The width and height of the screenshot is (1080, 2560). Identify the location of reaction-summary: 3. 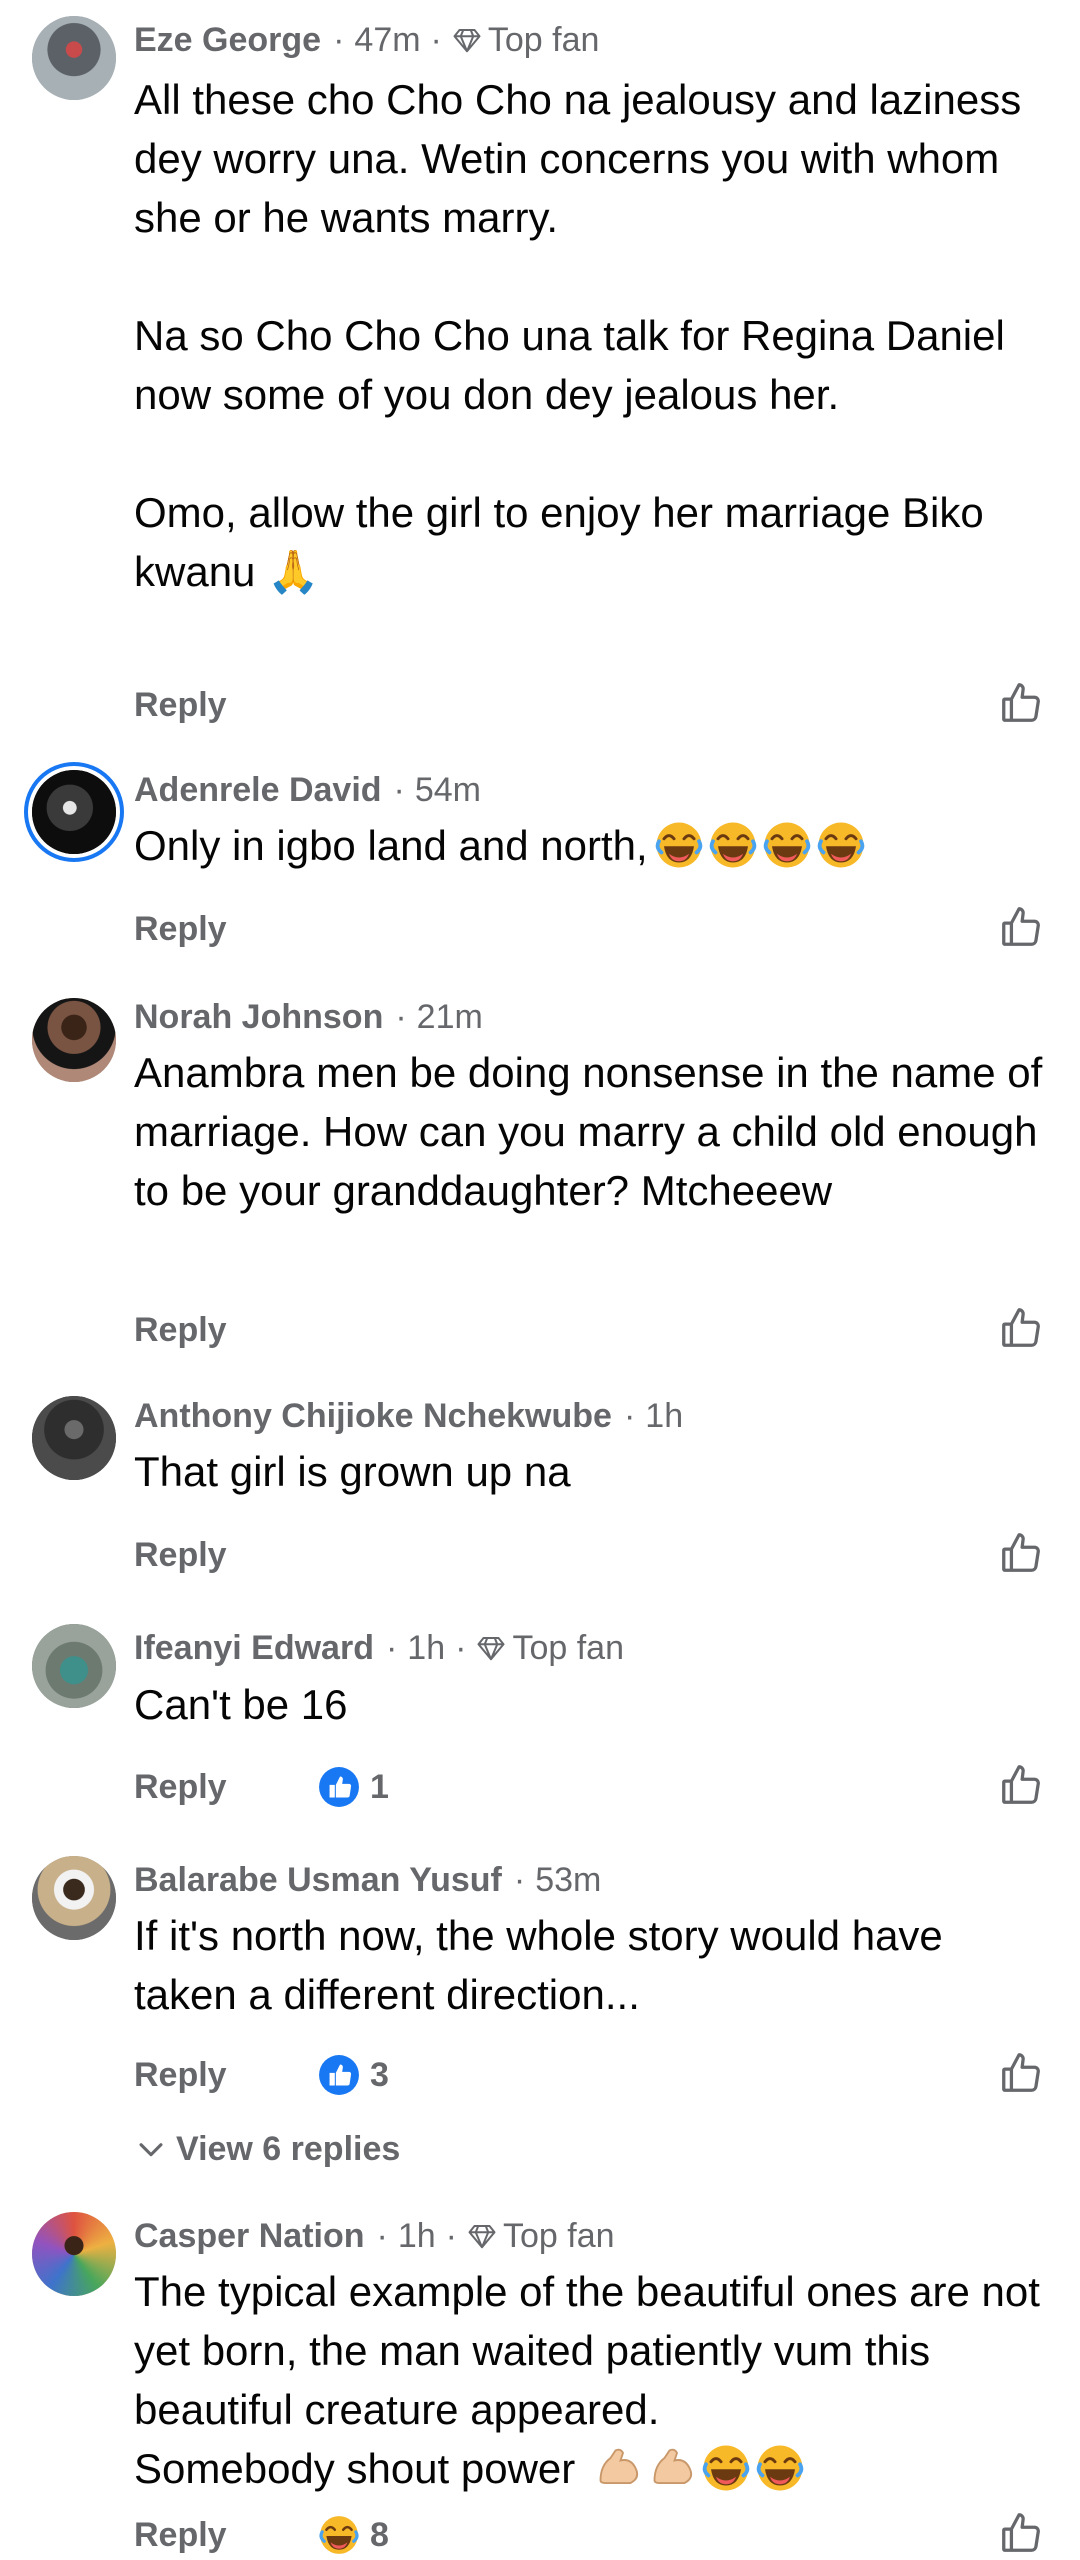
(353, 2075).